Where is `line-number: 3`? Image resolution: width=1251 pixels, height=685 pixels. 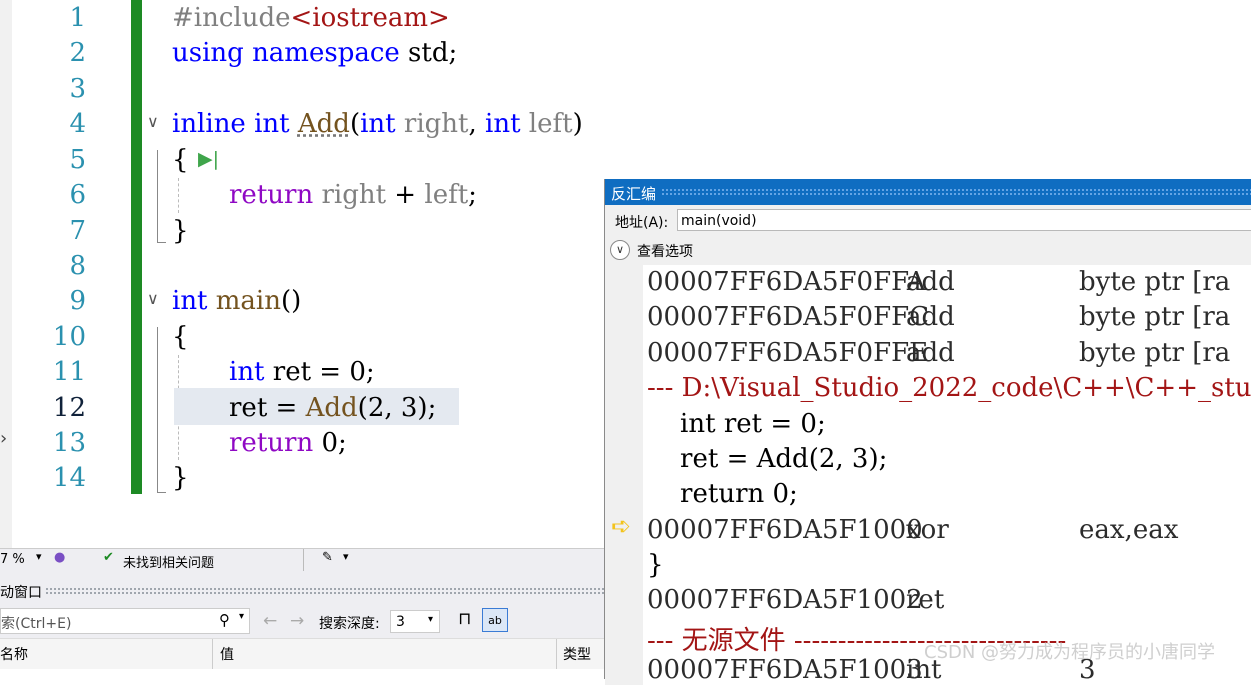
line-number: 3 is located at coordinates (77, 89).